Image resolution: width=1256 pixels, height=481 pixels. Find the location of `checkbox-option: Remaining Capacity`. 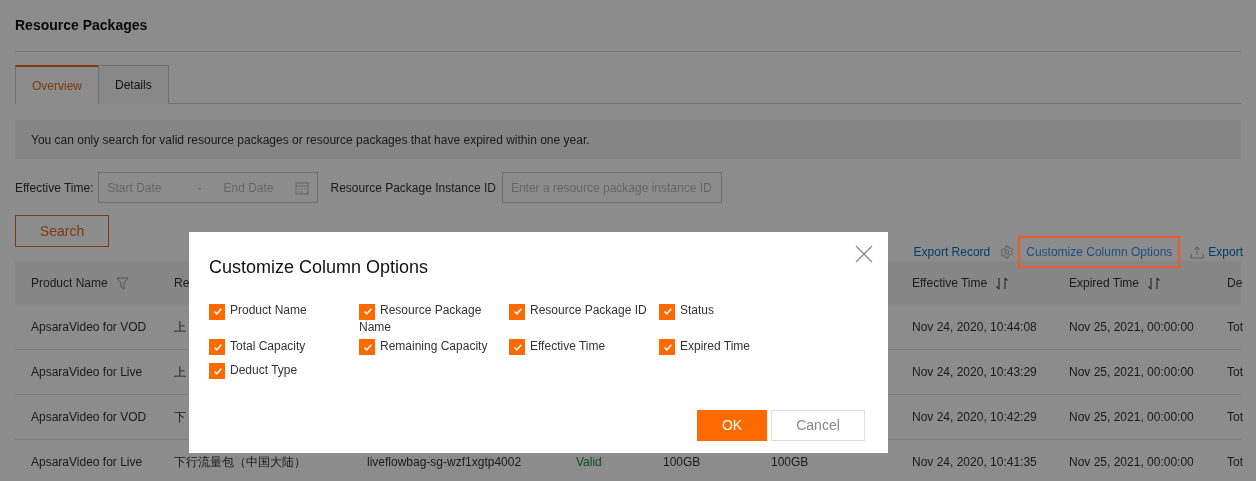

checkbox-option: Remaining Capacity is located at coordinates (434, 348).